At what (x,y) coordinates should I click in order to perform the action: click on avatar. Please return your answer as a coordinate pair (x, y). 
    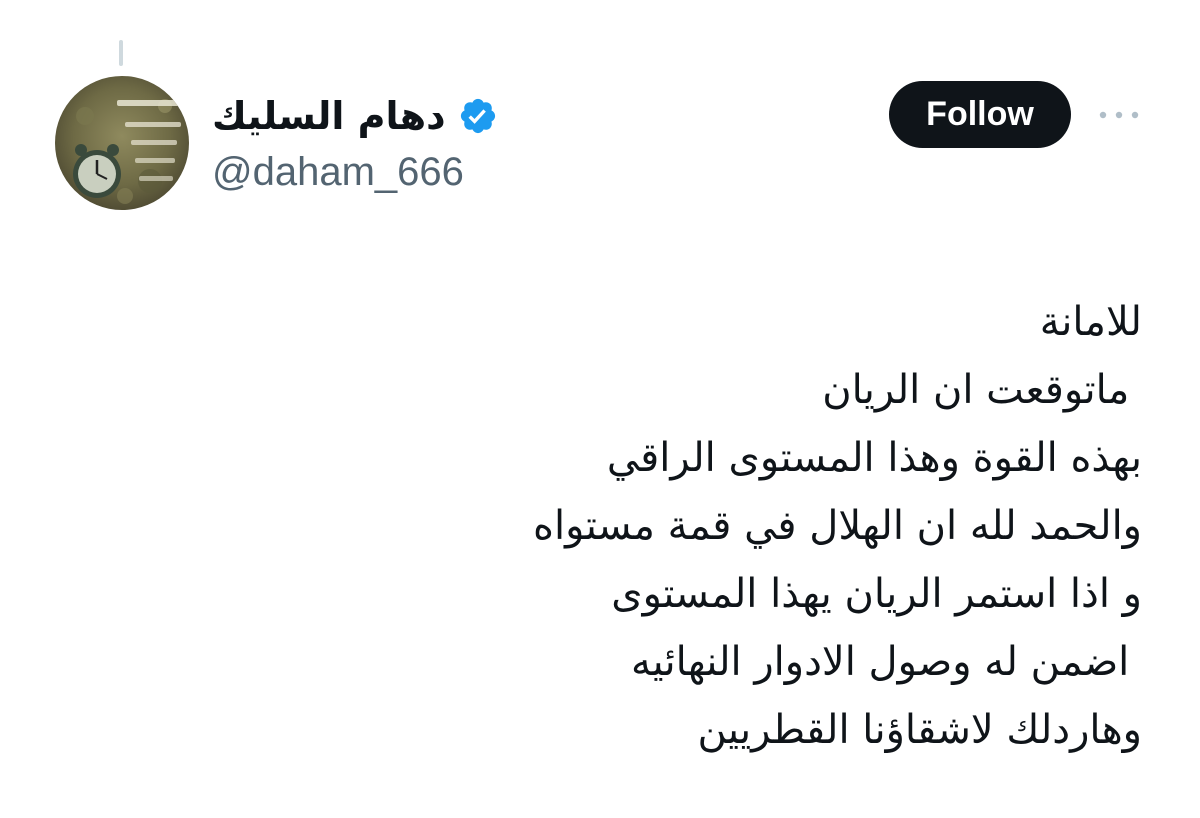
    Looking at the image, I should click on (122, 143).